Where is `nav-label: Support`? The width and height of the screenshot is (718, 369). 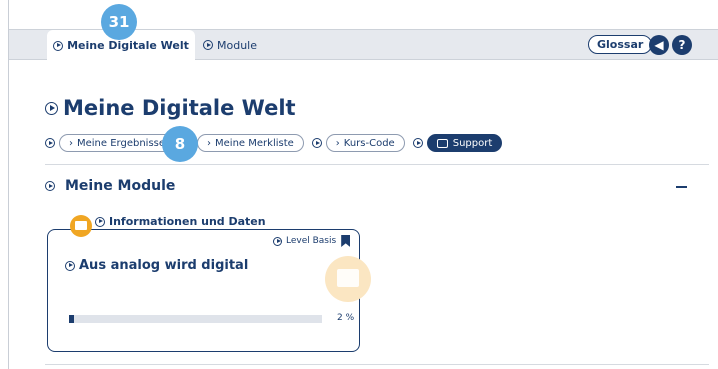 nav-label: Support is located at coordinates (472, 143).